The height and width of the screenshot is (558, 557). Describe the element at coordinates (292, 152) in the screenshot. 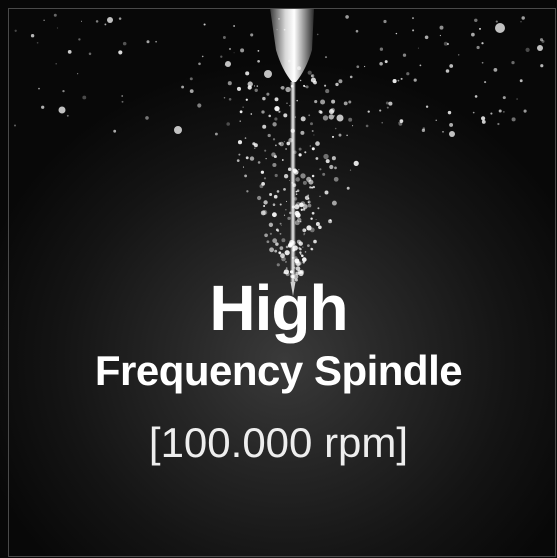

I see `spindle-needle-icon` at that location.